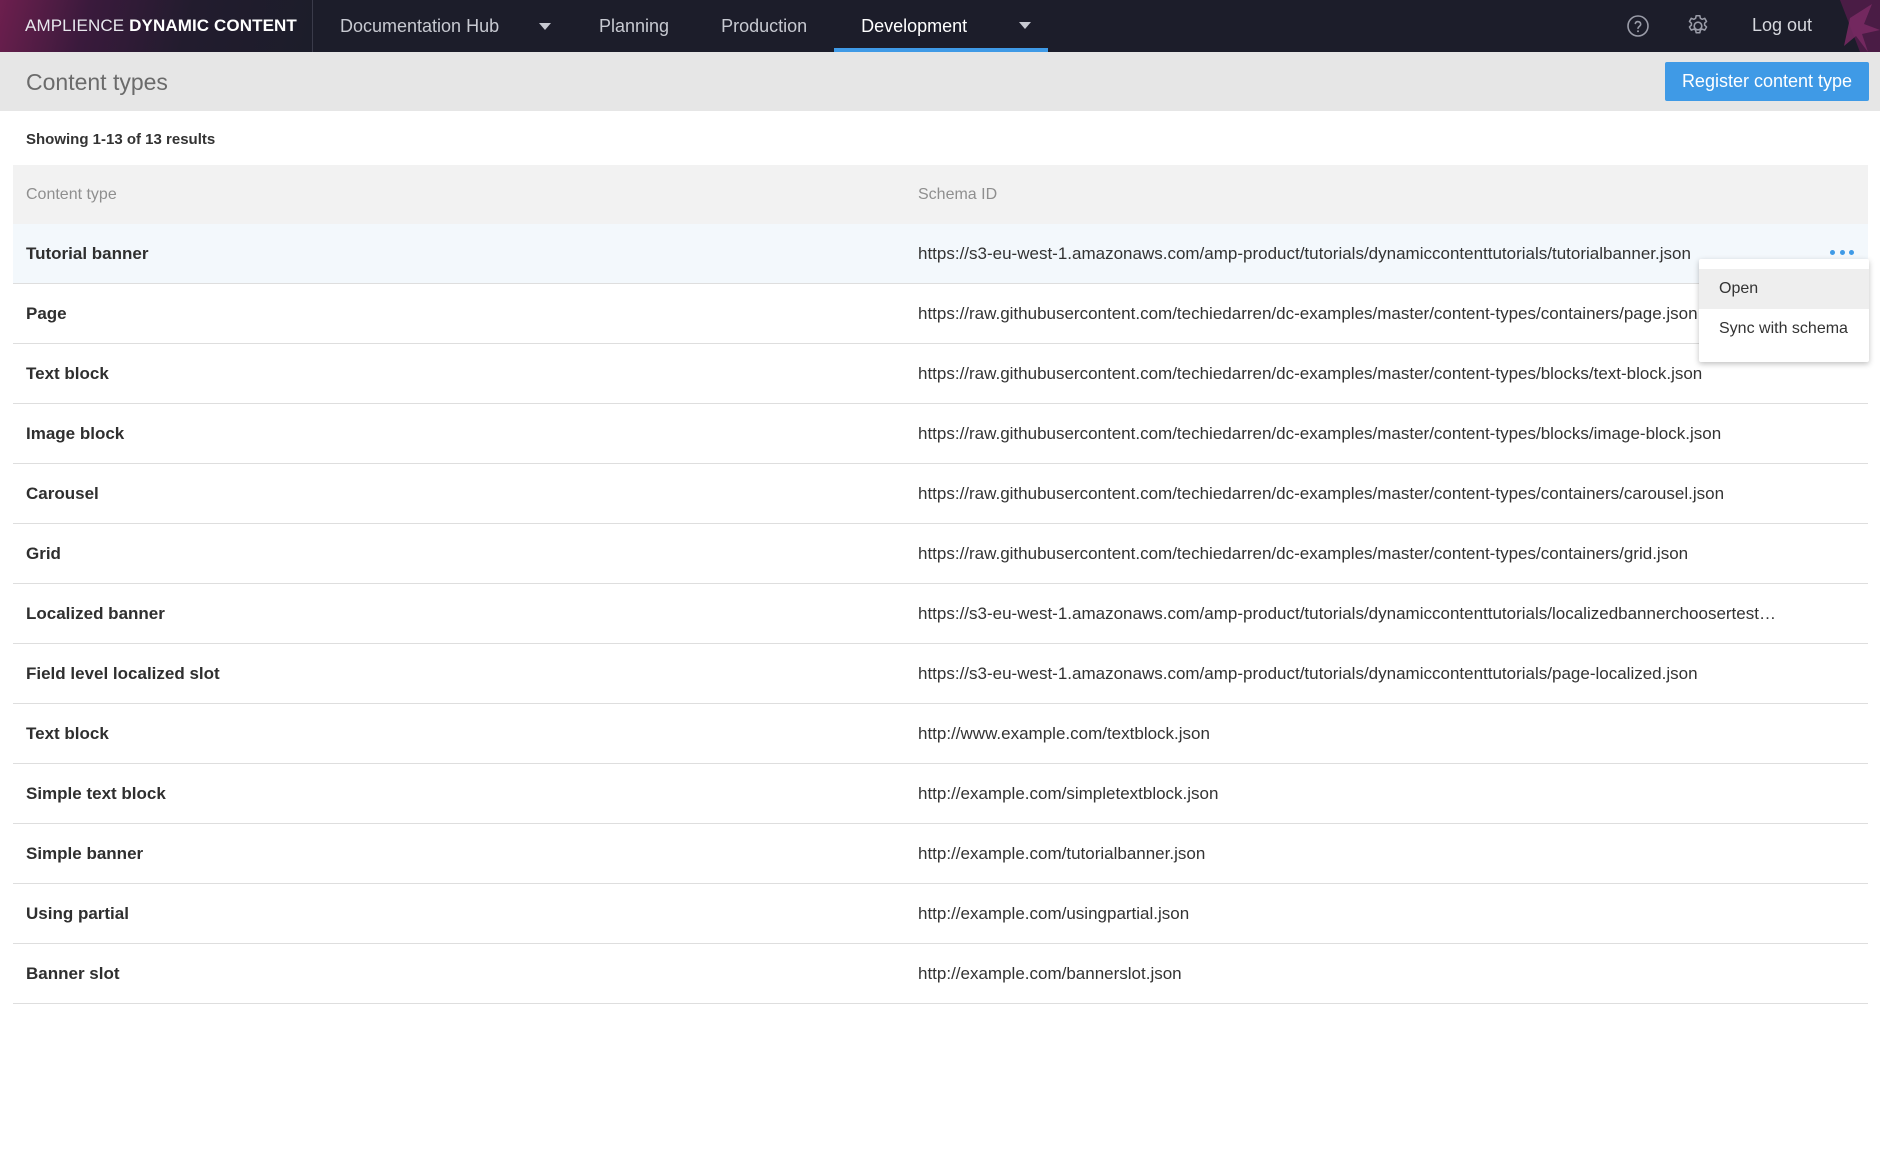 The image size is (1880, 1175). I want to click on nav-tab-planning: Planning, so click(634, 26).